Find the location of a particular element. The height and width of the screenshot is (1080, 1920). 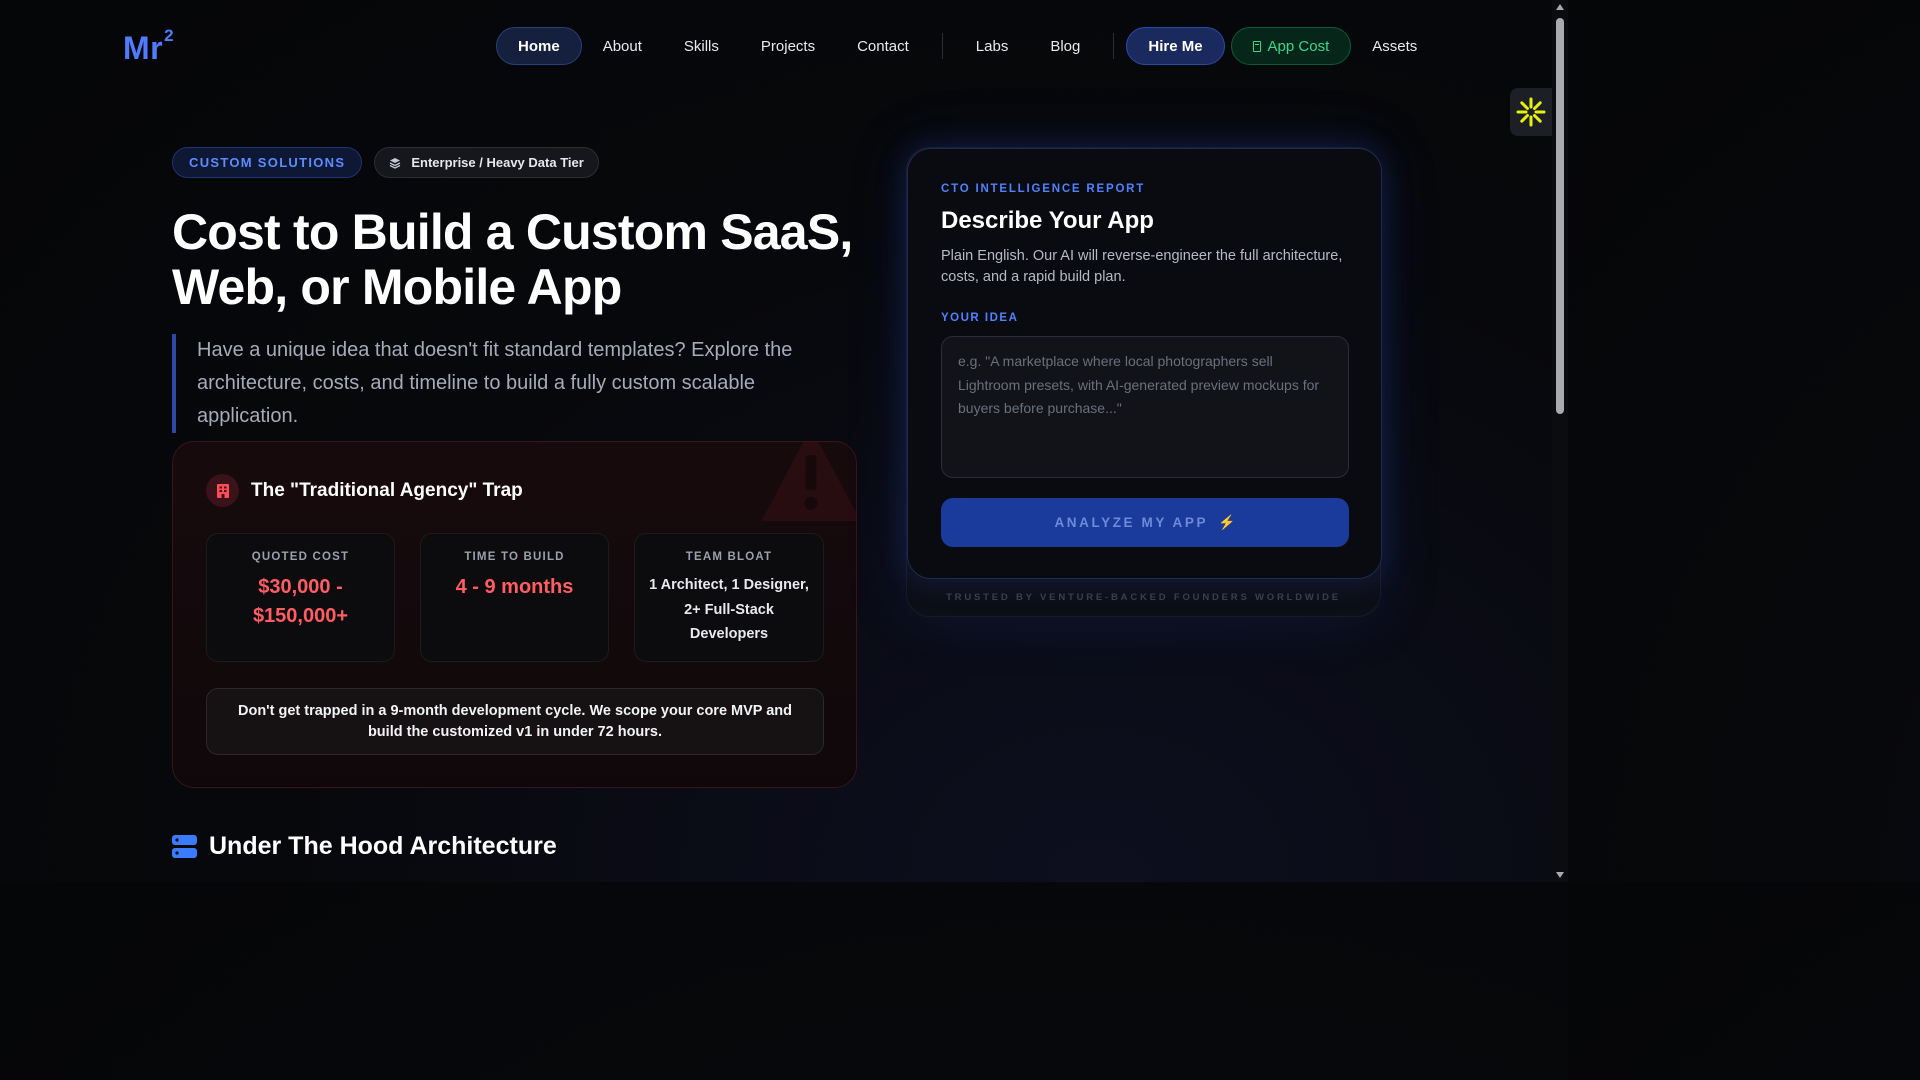

warning-icon is located at coordinates (808, 481).